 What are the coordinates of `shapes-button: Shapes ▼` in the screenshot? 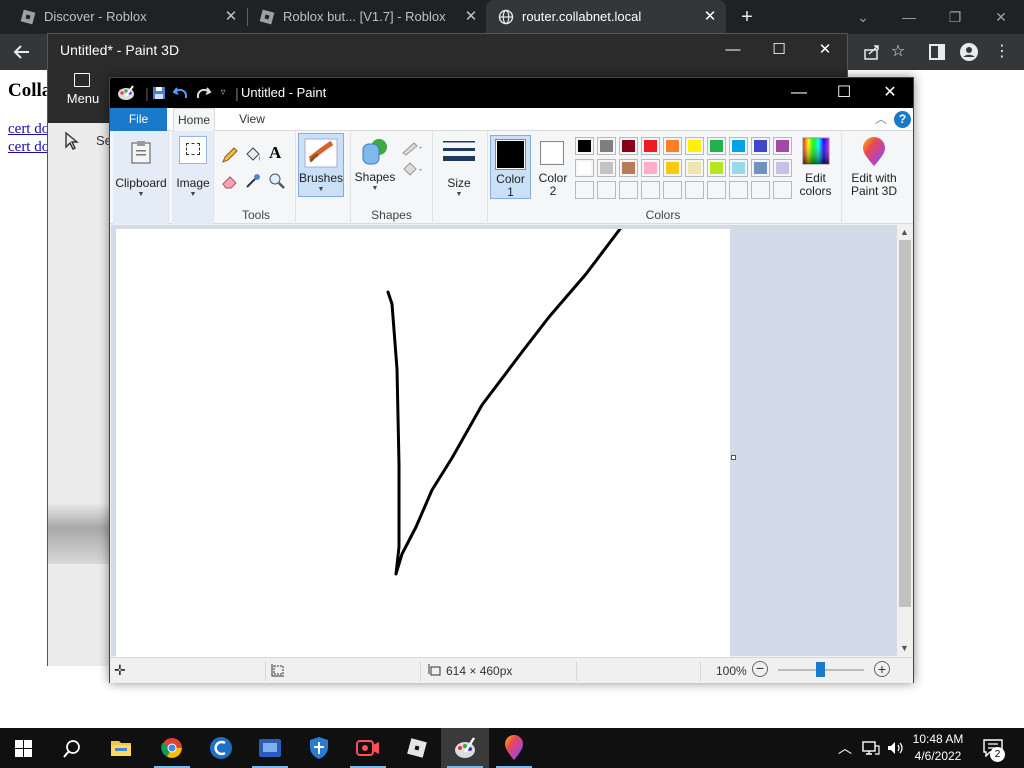 It's located at (375, 165).